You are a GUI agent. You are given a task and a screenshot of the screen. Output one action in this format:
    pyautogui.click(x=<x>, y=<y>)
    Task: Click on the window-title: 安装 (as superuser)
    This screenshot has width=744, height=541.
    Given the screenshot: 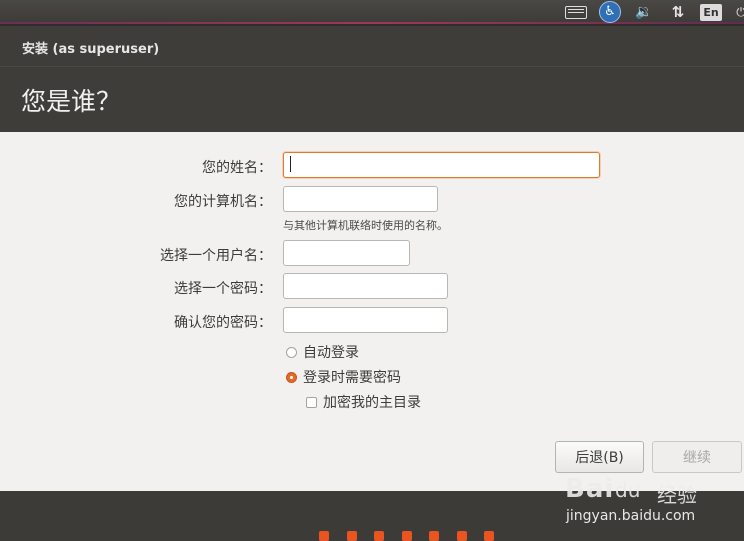 What is the action you would take?
    pyautogui.click(x=91, y=49)
    